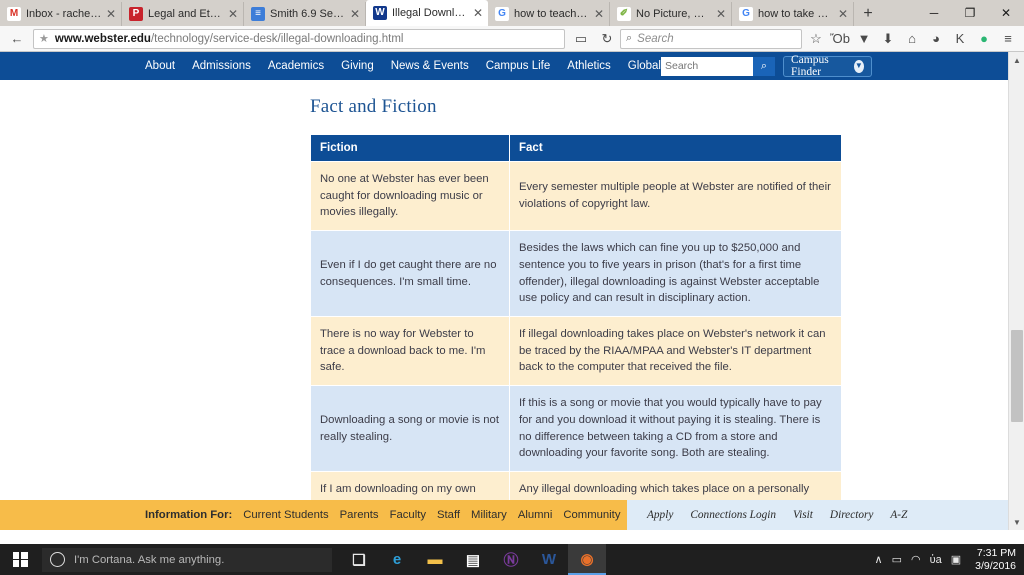 The height and width of the screenshot is (575, 1024). I want to click on site-search-form: ⌕, so click(718, 66).